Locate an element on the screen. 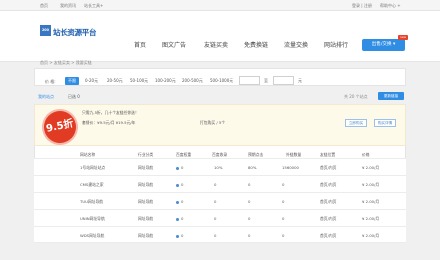 The width and height of the screenshot is (440, 260). buy-now-button: 立即购买 is located at coordinates (356, 123).